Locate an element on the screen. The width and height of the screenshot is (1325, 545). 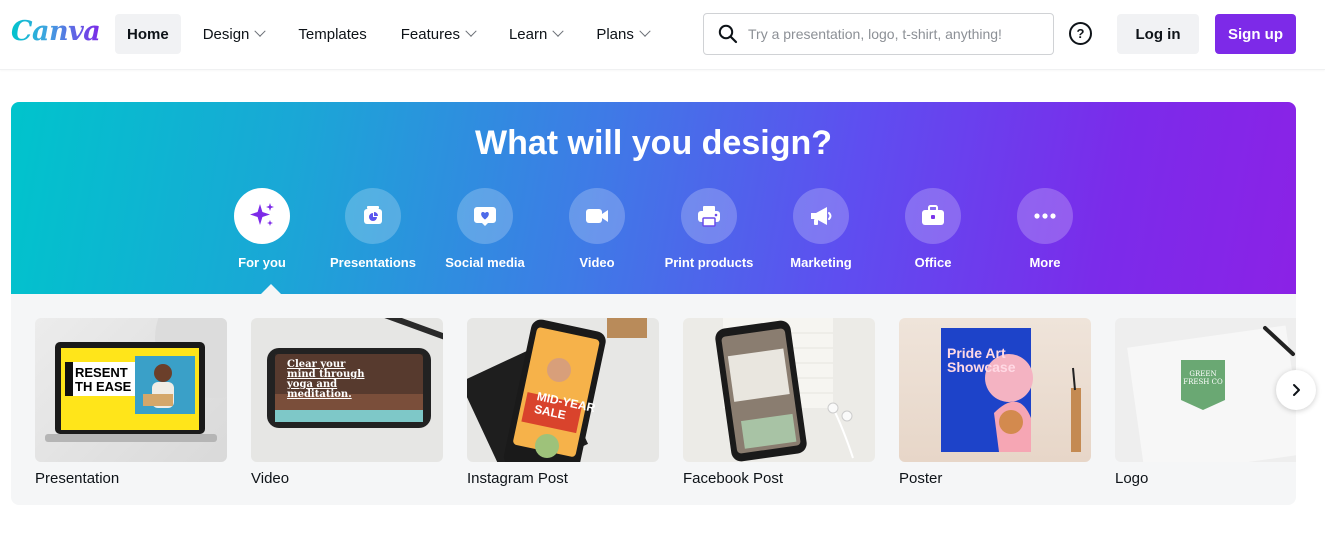
category-marketing: Marketing is located at coordinates (821, 229).